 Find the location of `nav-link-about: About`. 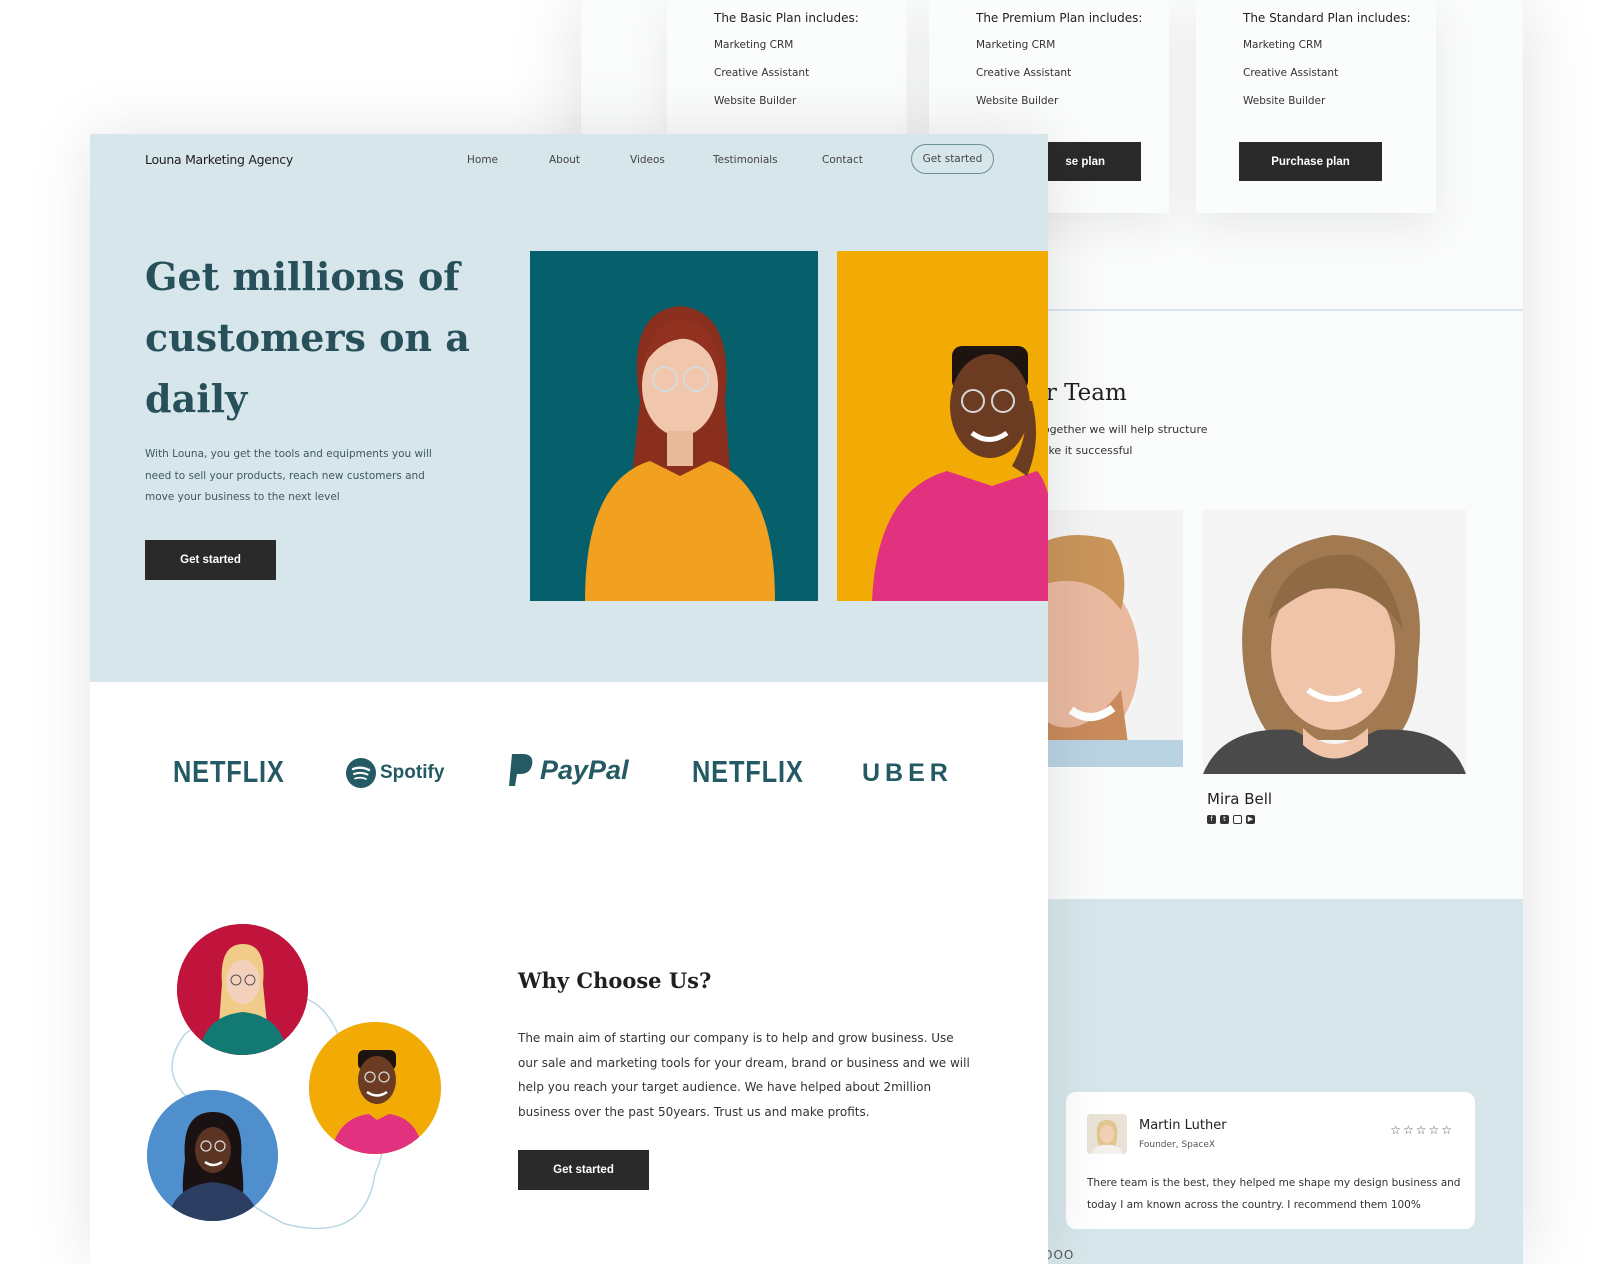

nav-link-about: About is located at coordinates (564, 160).